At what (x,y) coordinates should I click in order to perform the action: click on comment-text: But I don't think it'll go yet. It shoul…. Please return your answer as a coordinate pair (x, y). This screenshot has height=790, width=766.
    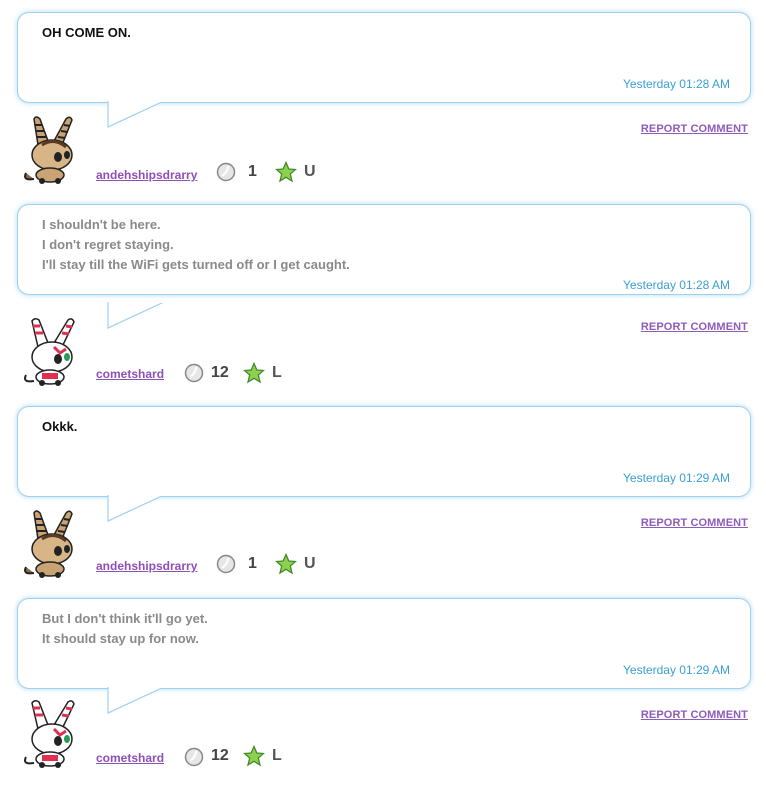
    Looking at the image, I should click on (386, 629).